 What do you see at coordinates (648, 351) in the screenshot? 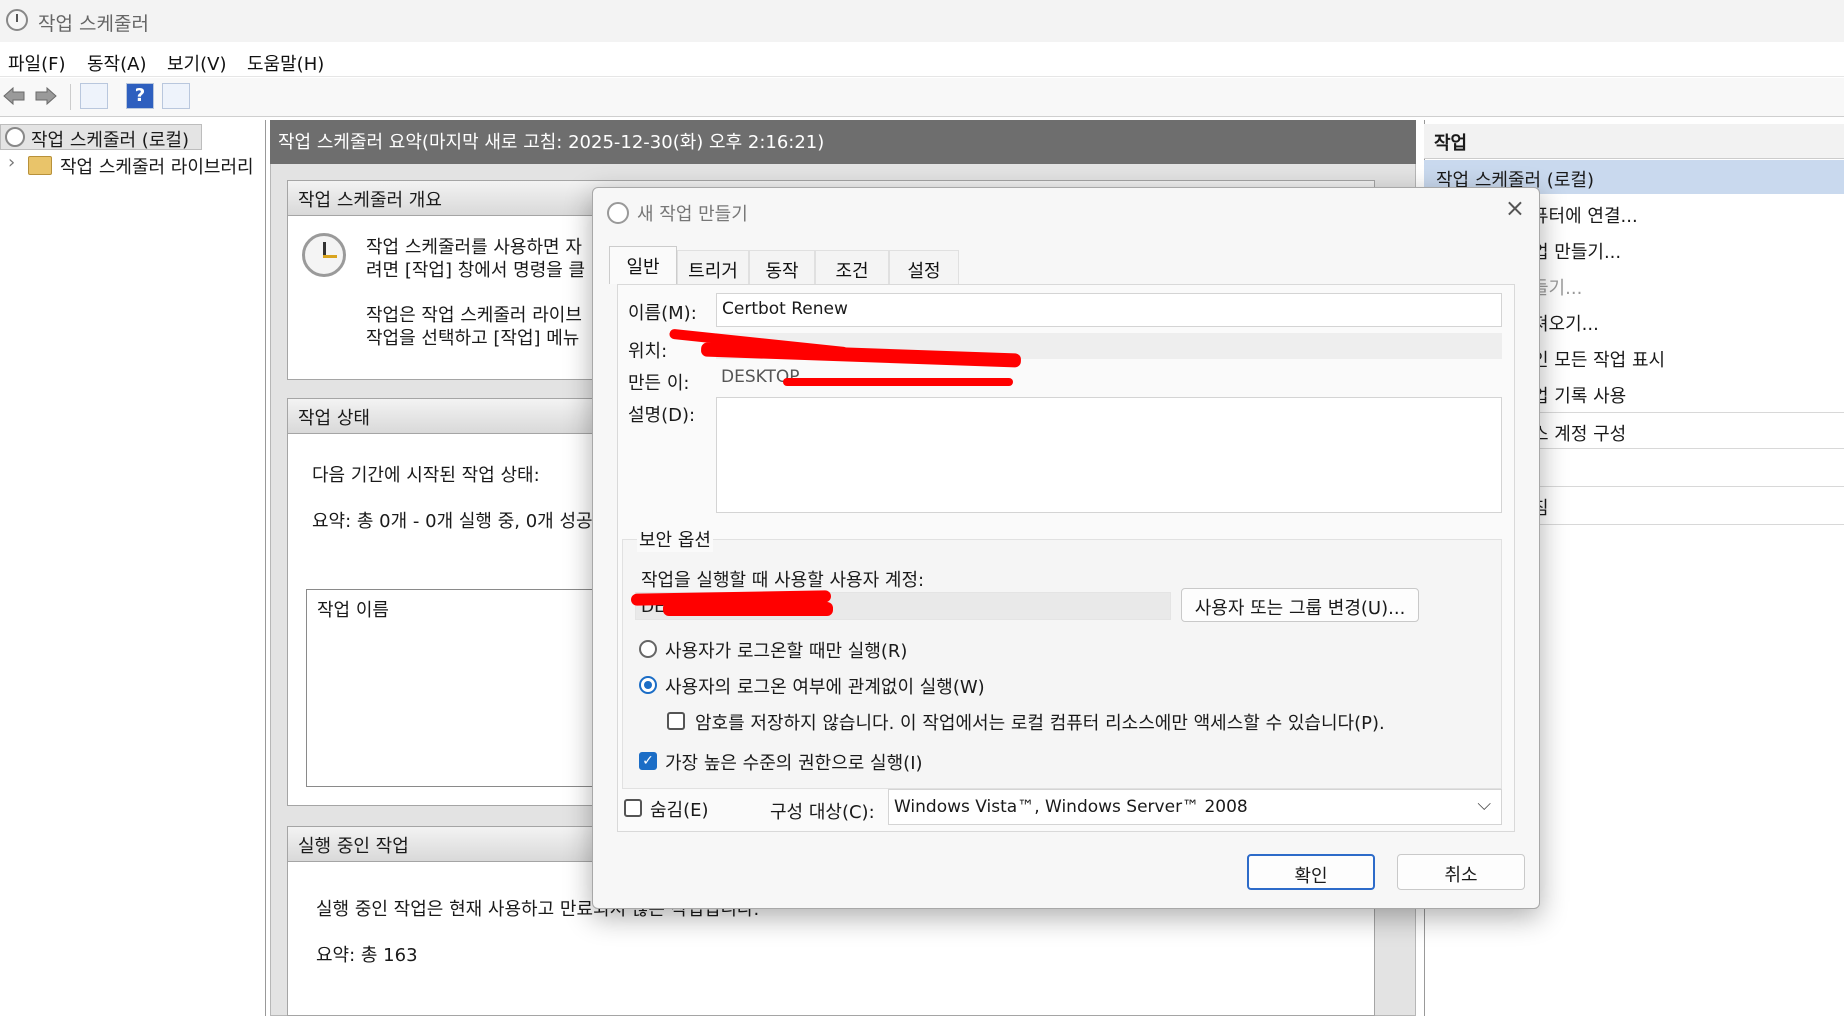
I see `location-label: 위치:` at bounding box center [648, 351].